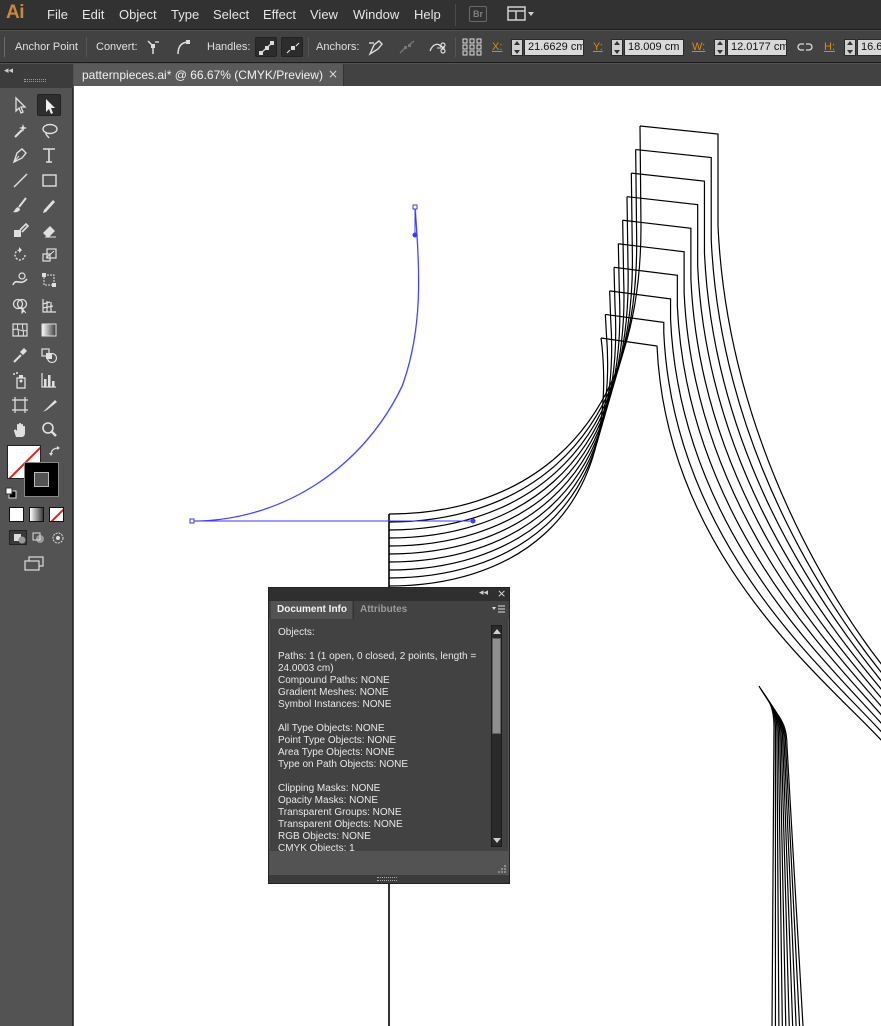  Describe the element at coordinates (41, 479) in the screenshot. I see `stroke-swatch` at that location.